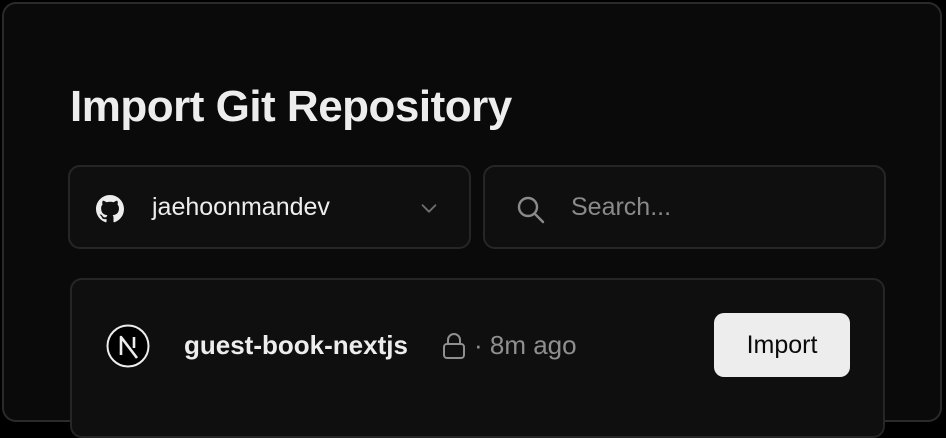 The width and height of the screenshot is (946, 438). Describe the element at coordinates (296, 345) in the screenshot. I see `repository-name: guest-book-nextjs` at that location.